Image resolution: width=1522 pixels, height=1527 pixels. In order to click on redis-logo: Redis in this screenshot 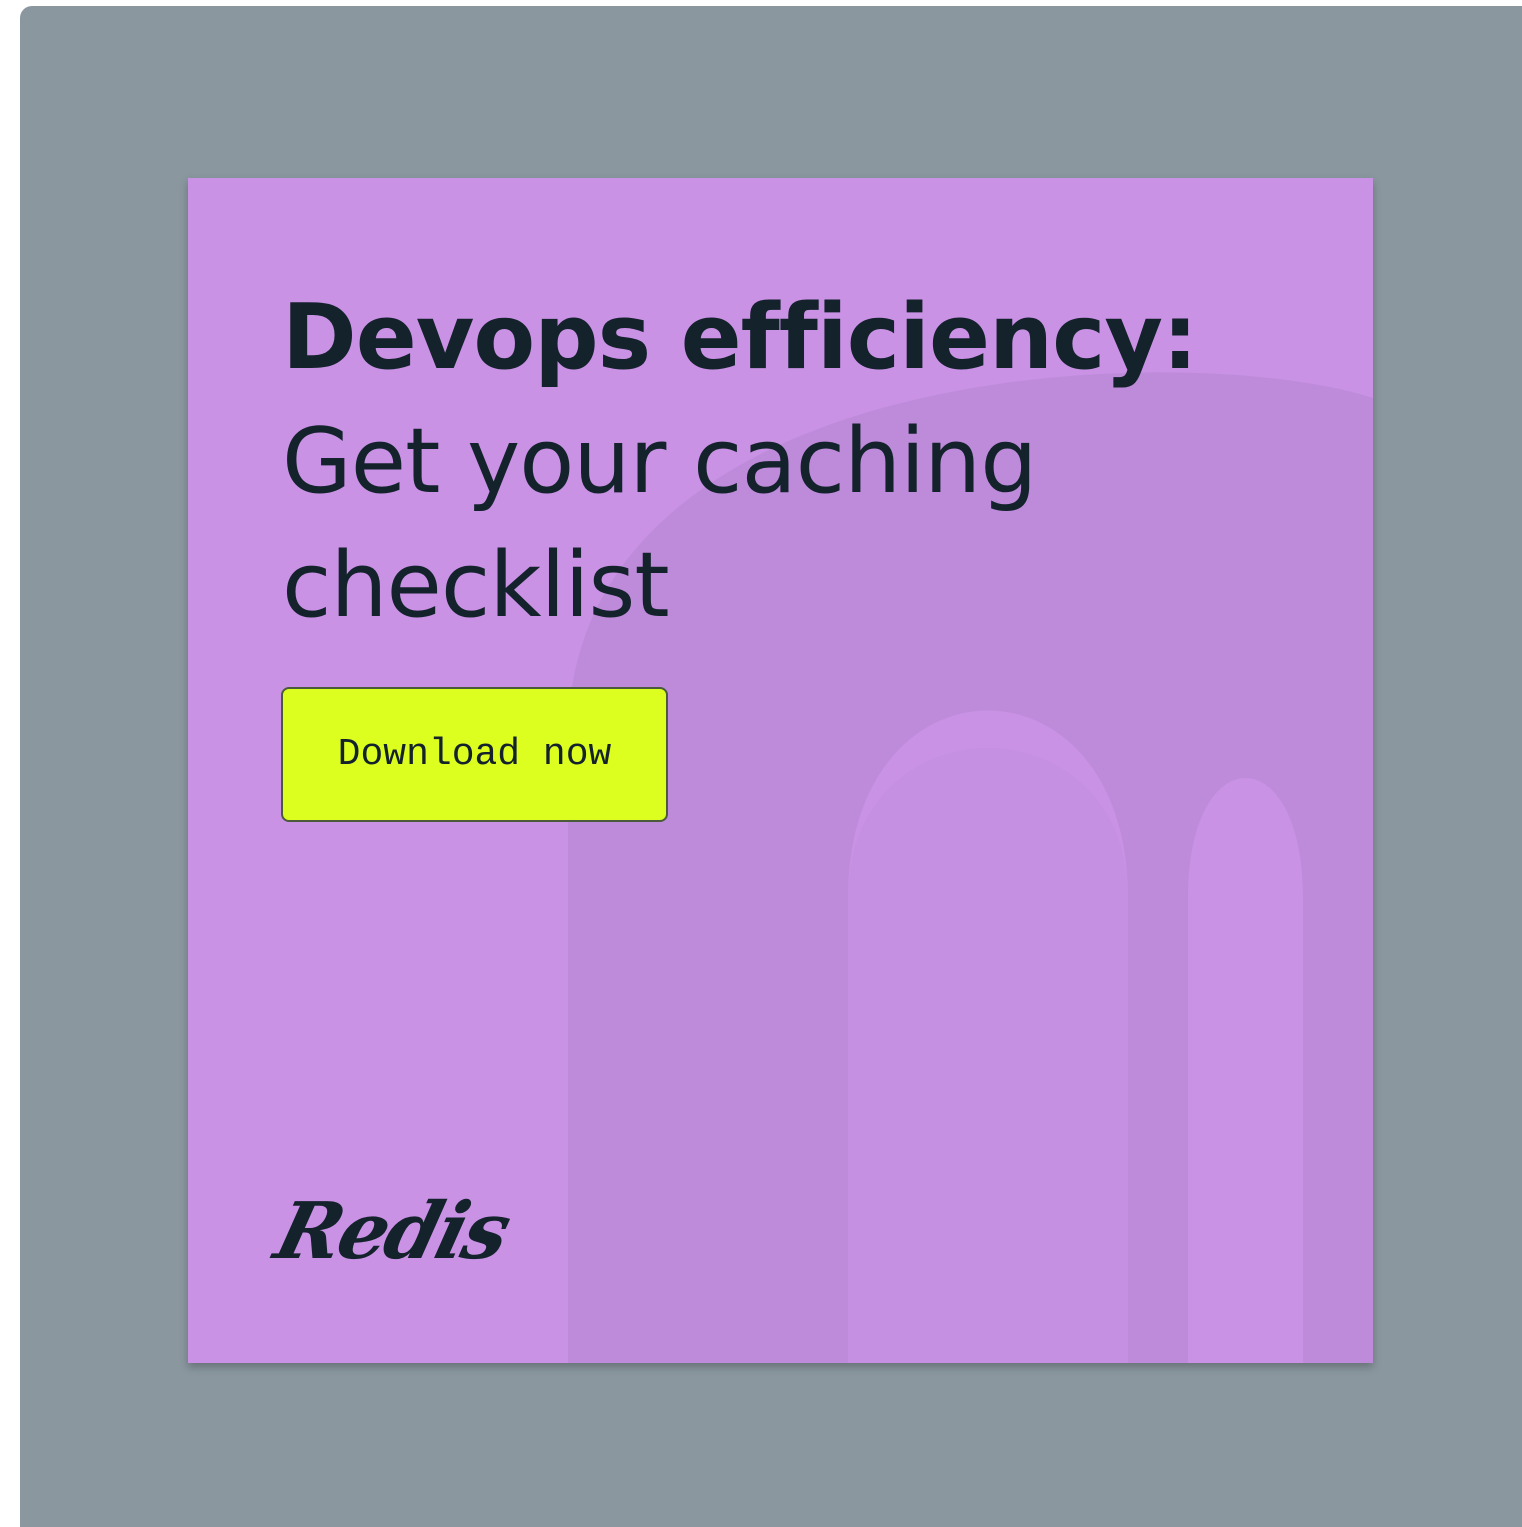, I will do `click(391, 1231)`.